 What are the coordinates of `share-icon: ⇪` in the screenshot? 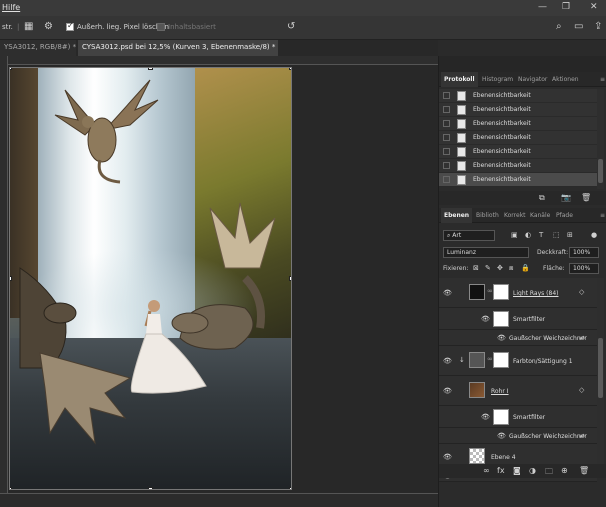 It's located at (598, 26).